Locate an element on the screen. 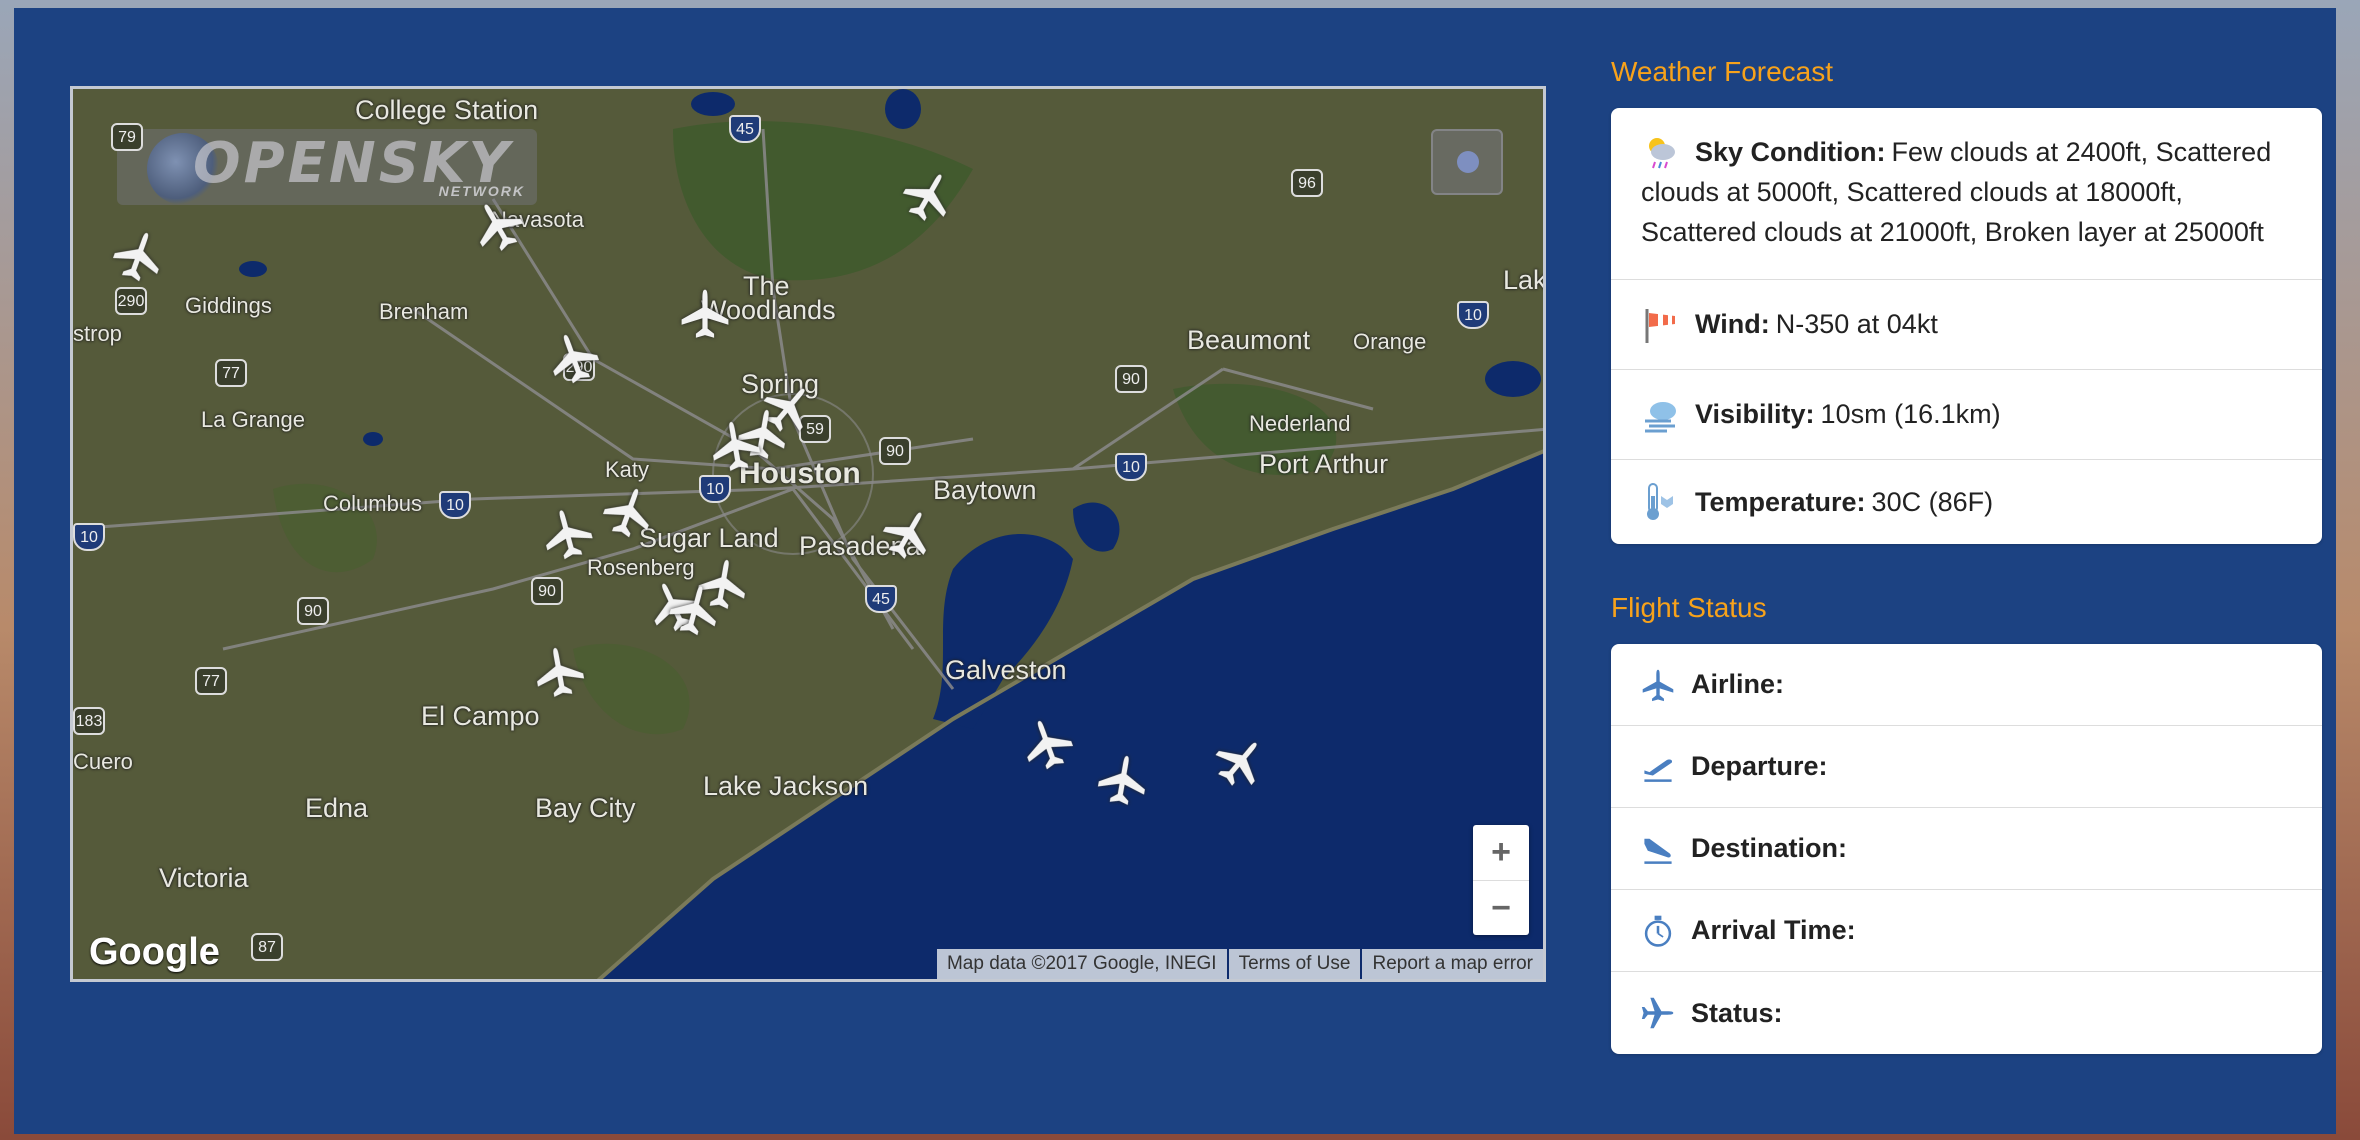  destination-label: Destination: is located at coordinates (1769, 848).